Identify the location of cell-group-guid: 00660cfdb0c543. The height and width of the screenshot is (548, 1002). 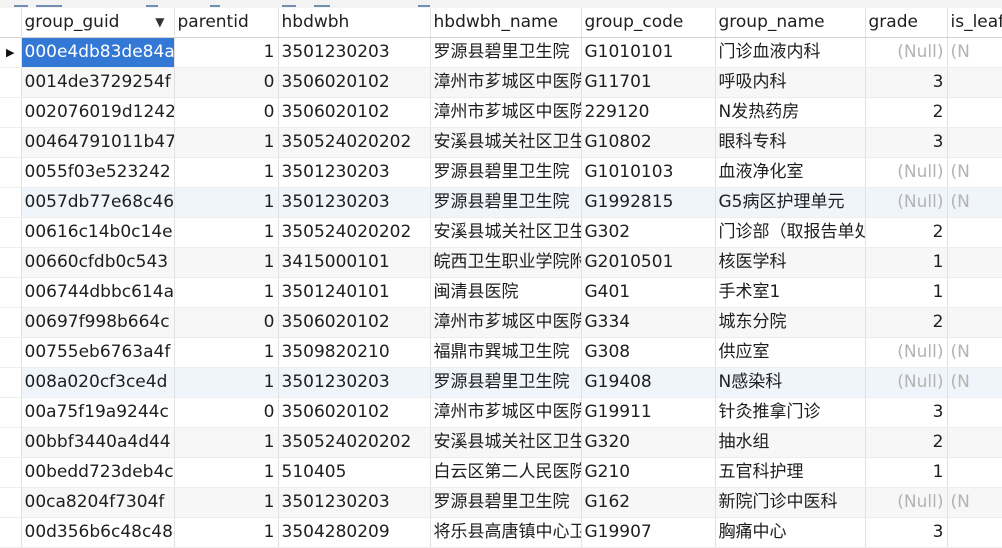
(98, 262).